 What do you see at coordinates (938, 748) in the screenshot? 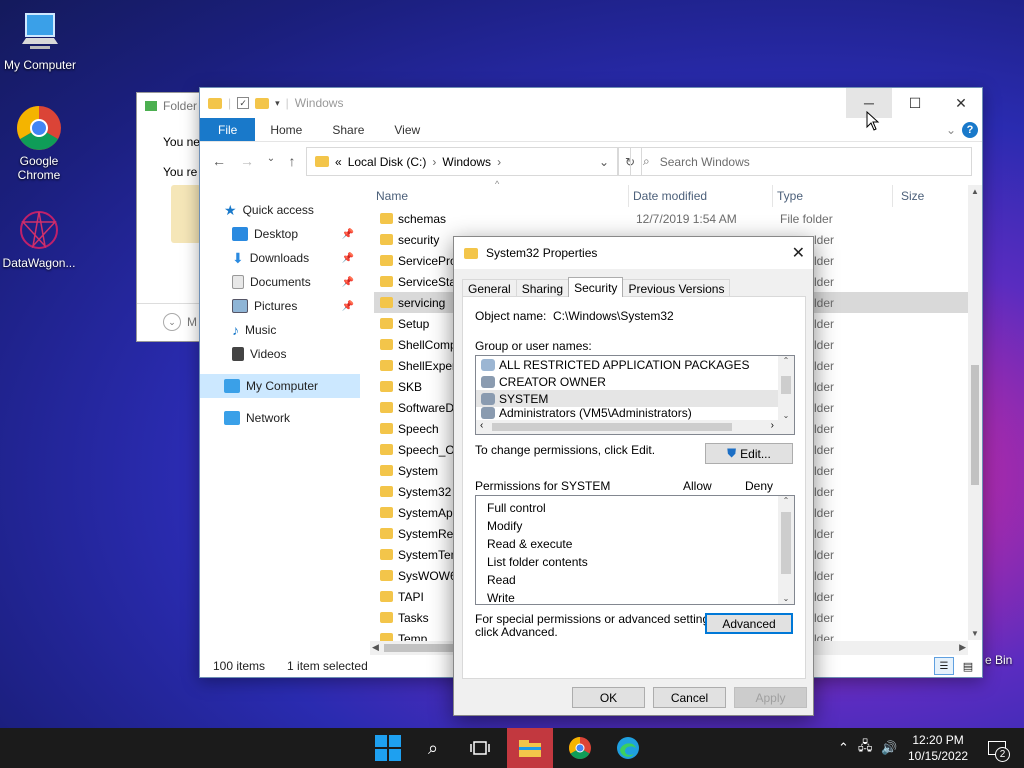
I see `clock: 12:20 PM 10/15/2022` at bounding box center [938, 748].